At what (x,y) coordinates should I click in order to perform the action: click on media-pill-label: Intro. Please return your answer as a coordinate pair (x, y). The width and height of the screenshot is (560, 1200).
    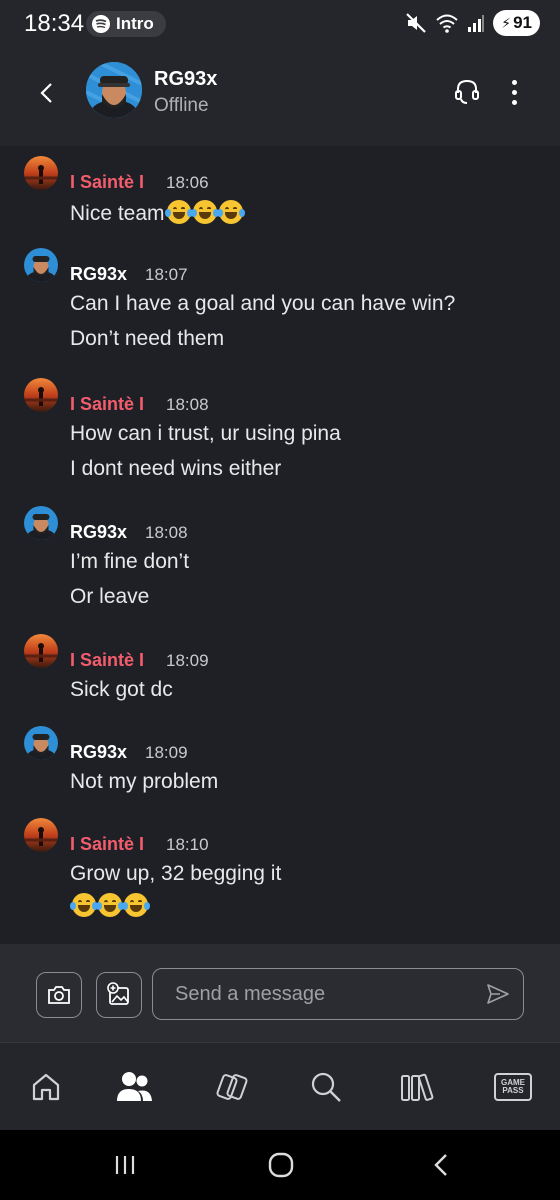
    Looking at the image, I should click on (135, 23).